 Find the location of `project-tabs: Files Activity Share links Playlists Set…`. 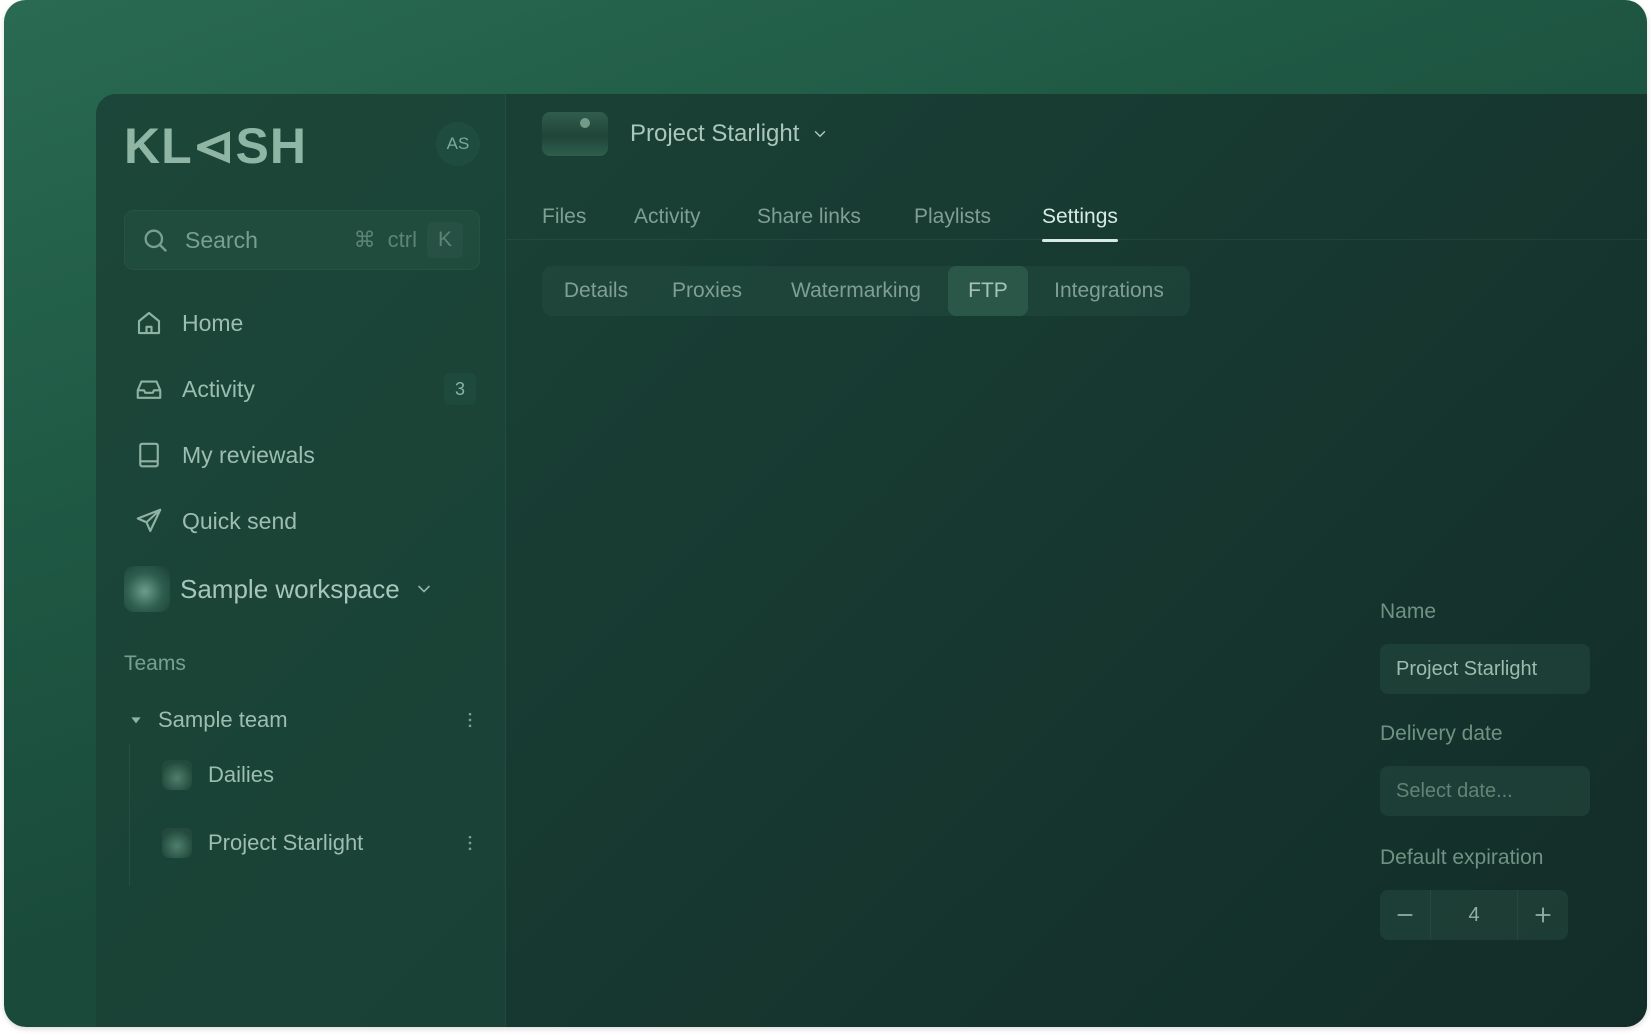

project-tabs: Files Activity Share links Playlists Set… is located at coordinates (1076, 218).